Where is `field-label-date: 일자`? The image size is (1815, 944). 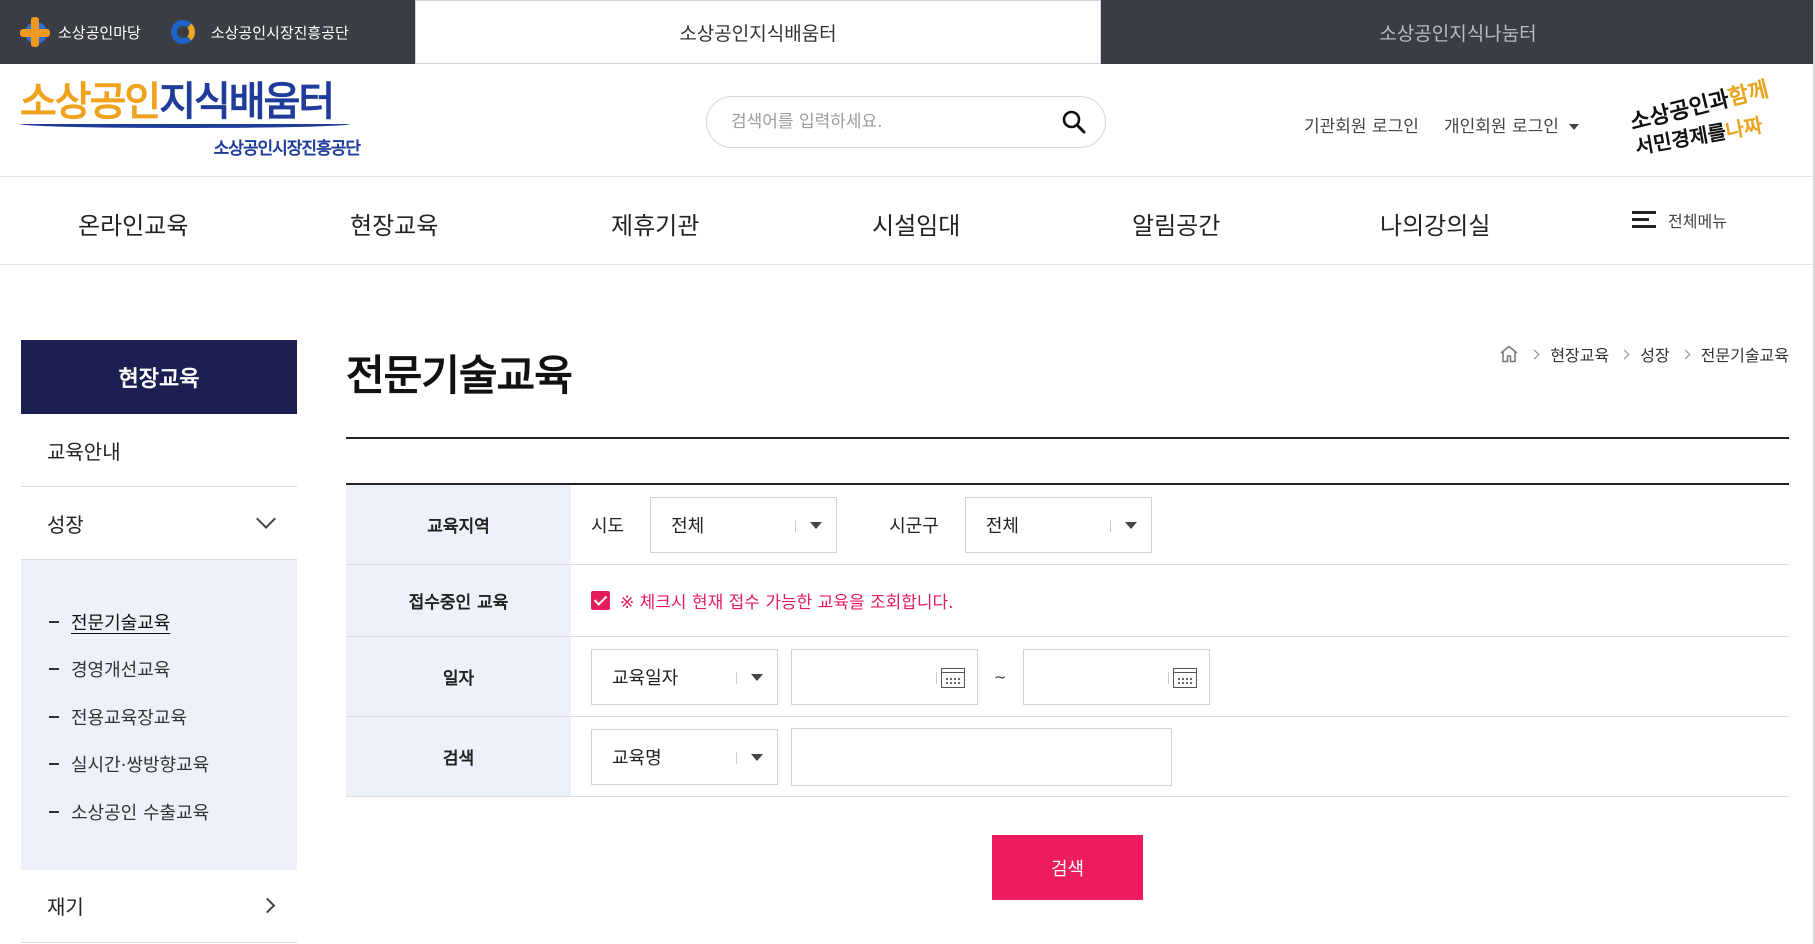
field-label-date: 일자 is located at coordinates (458, 676).